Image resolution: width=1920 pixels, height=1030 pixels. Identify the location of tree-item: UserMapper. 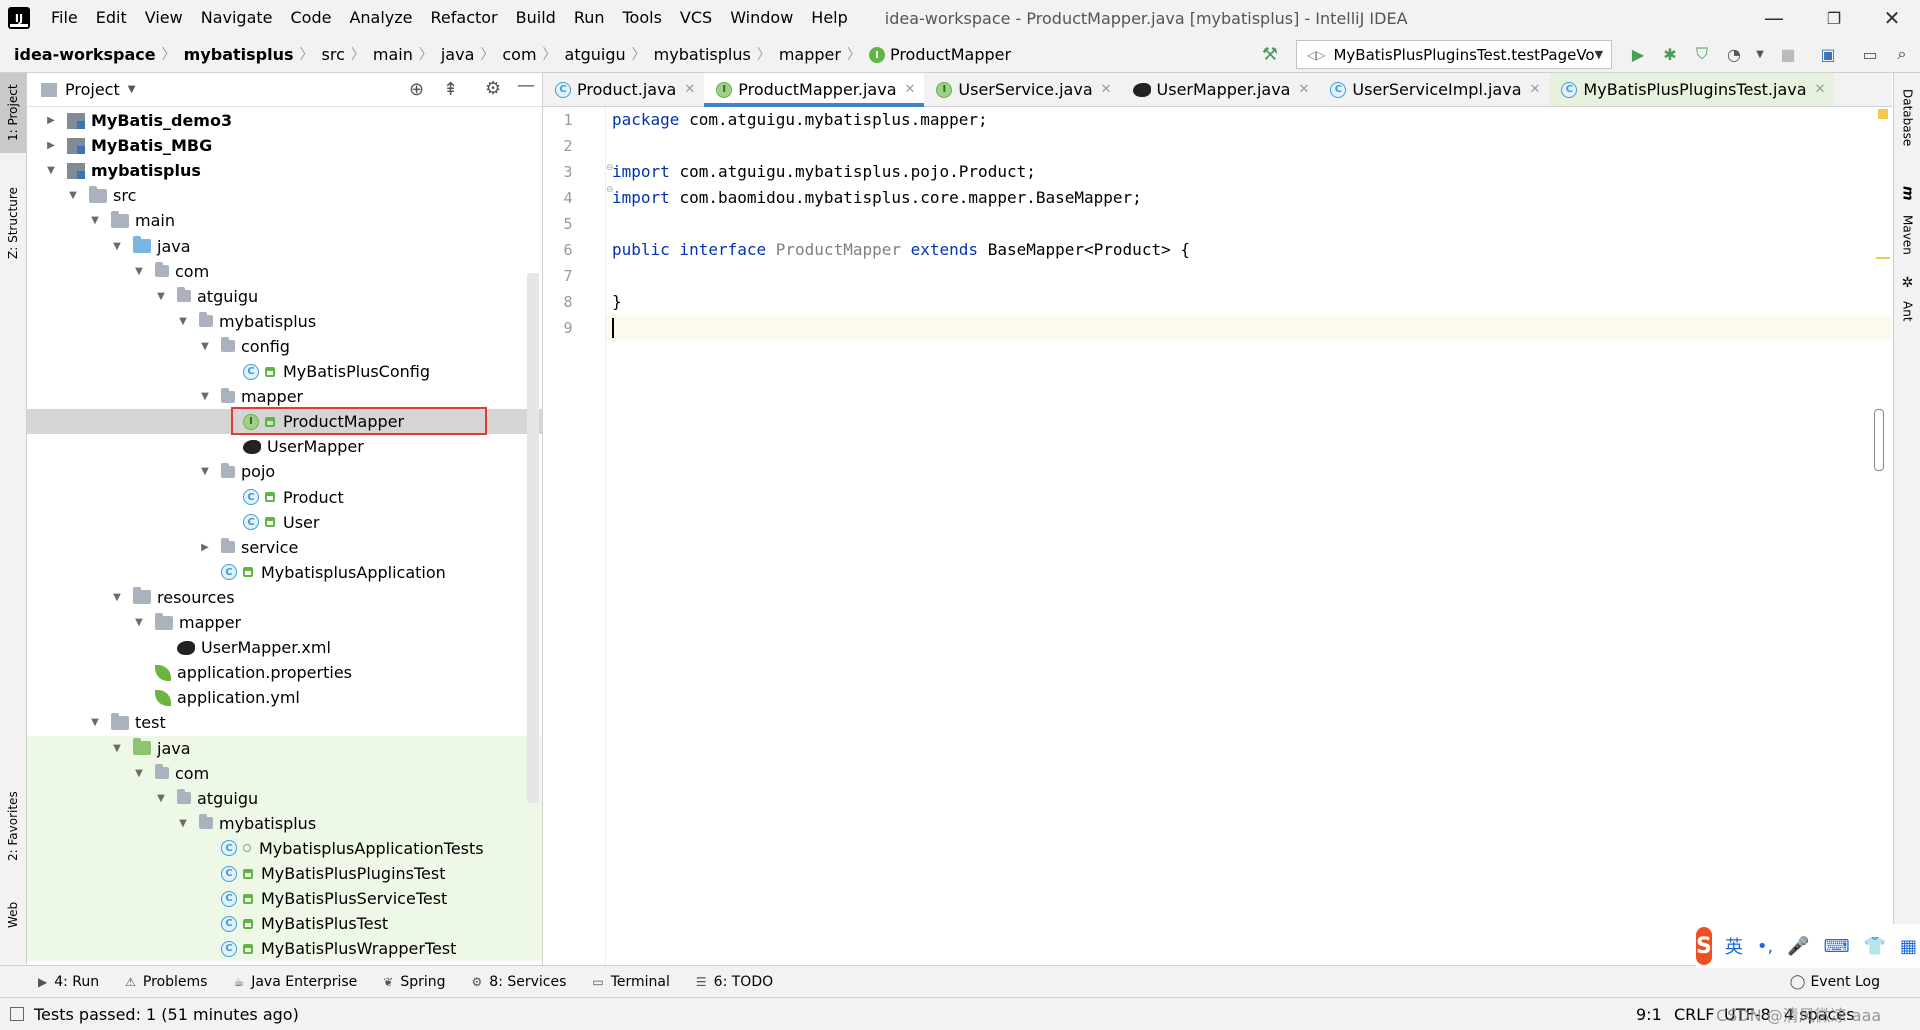
(284, 446).